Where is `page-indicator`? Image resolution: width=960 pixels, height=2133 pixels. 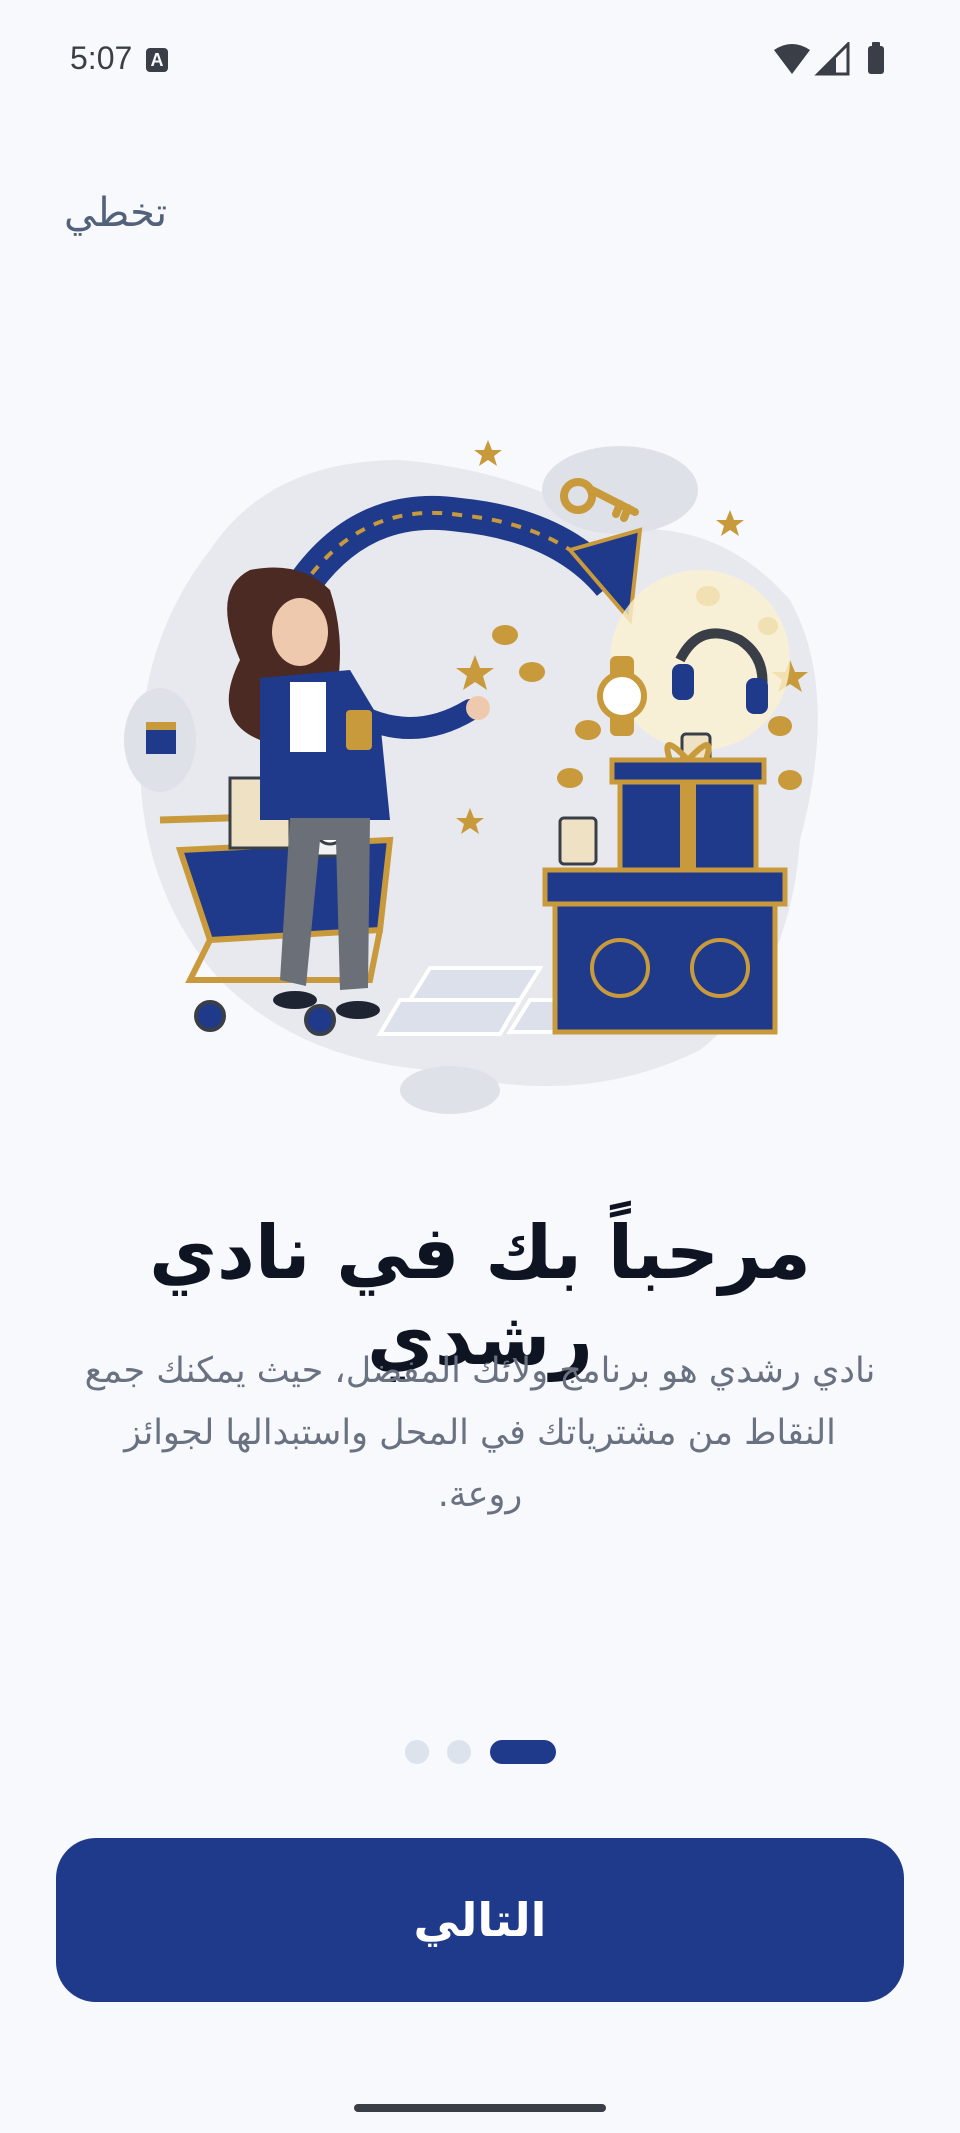
page-indicator is located at coordinates (480, 1753).